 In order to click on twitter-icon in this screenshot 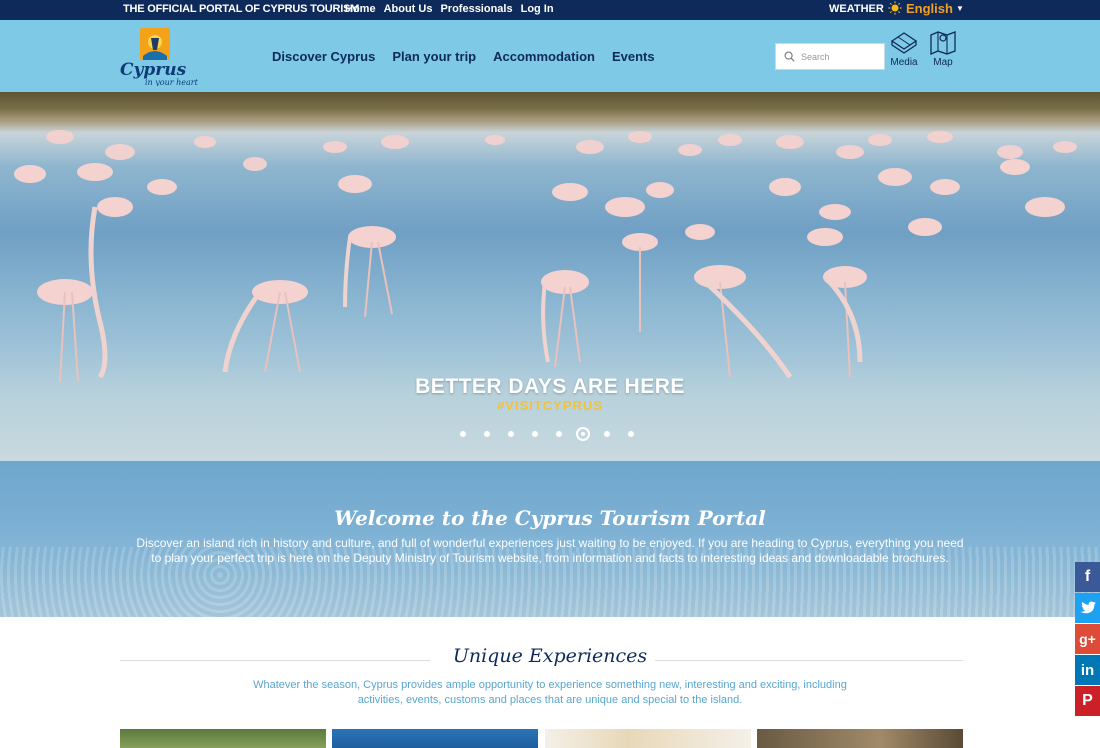, I will do `click(1087, 608)`.